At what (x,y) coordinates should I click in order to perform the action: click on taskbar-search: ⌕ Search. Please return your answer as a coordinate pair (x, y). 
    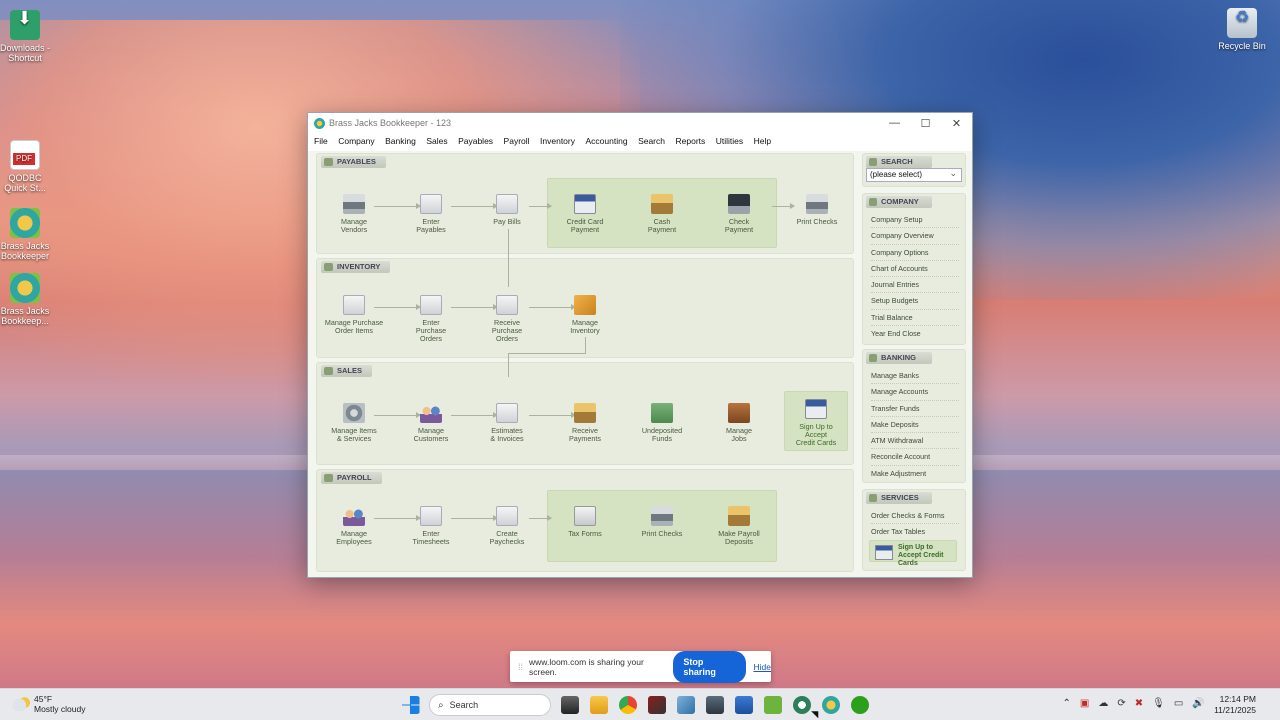
    Looking at the image, I should click on (490, 705).